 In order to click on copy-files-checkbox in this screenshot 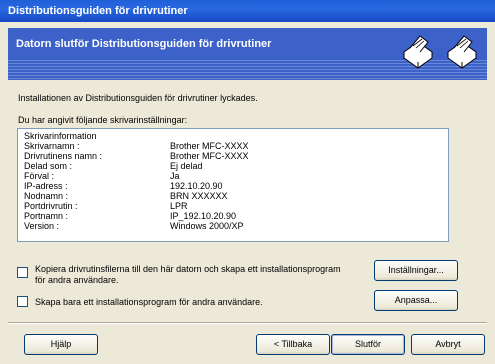, I will do `click(22, 272)`.